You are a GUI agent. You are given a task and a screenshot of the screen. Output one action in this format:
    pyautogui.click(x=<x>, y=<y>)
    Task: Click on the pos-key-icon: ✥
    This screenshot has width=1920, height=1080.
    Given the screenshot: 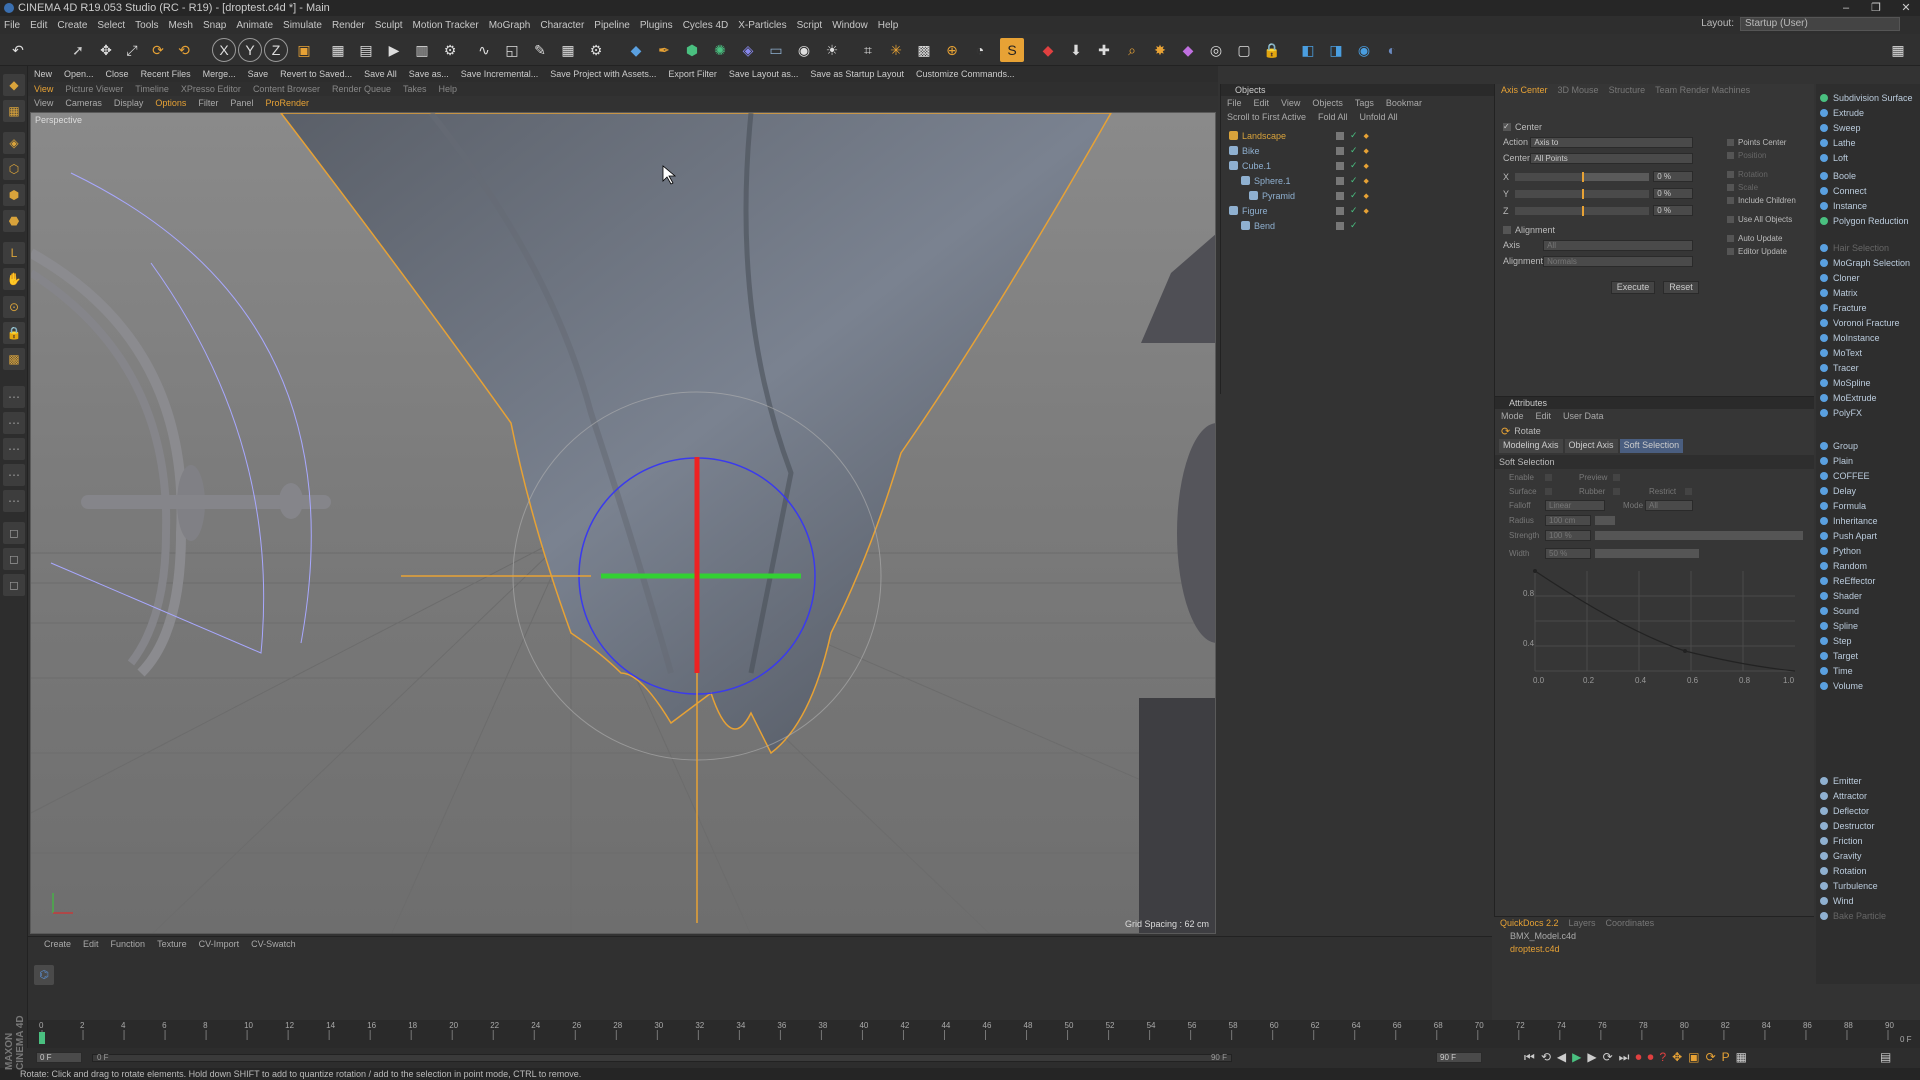 What is the action you would take?
    pyautogui.click(x=1677, y=1057)
    